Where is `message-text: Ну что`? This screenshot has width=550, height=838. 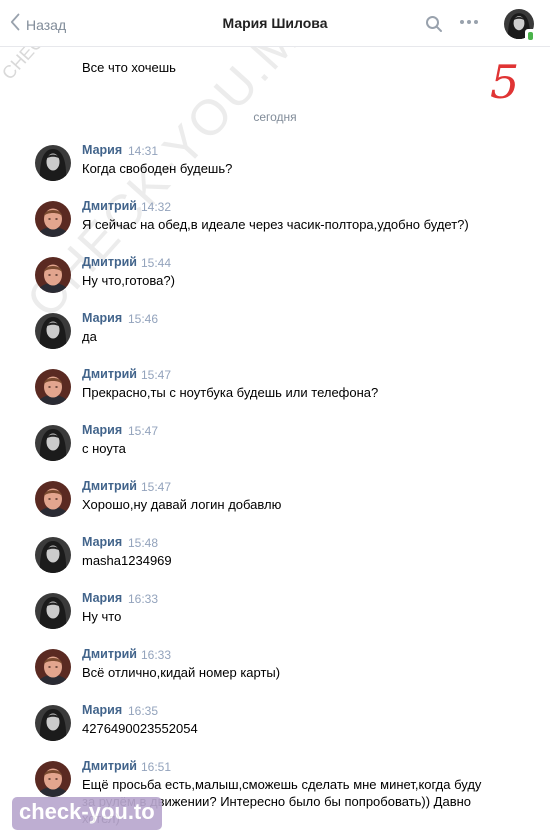
message-text: Ну что is located at coordinates (102, 616).